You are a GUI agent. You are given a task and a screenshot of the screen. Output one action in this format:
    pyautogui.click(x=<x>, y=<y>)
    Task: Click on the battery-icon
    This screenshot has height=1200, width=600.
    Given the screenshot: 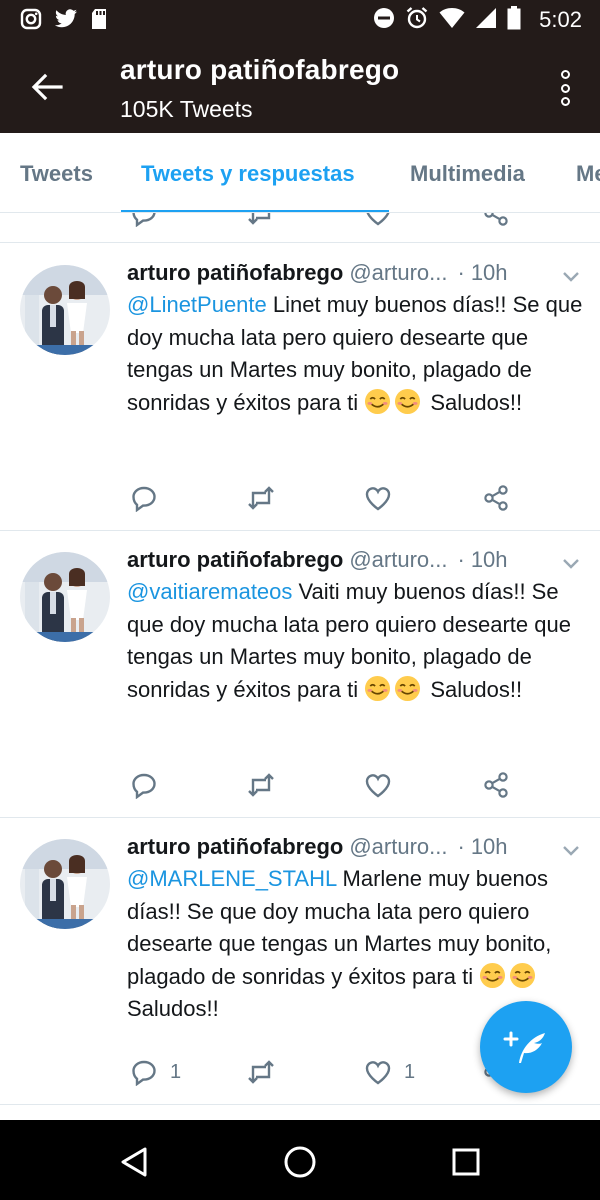 What is the action you would take?
    pyautogui.click(x=514, y=20)
    